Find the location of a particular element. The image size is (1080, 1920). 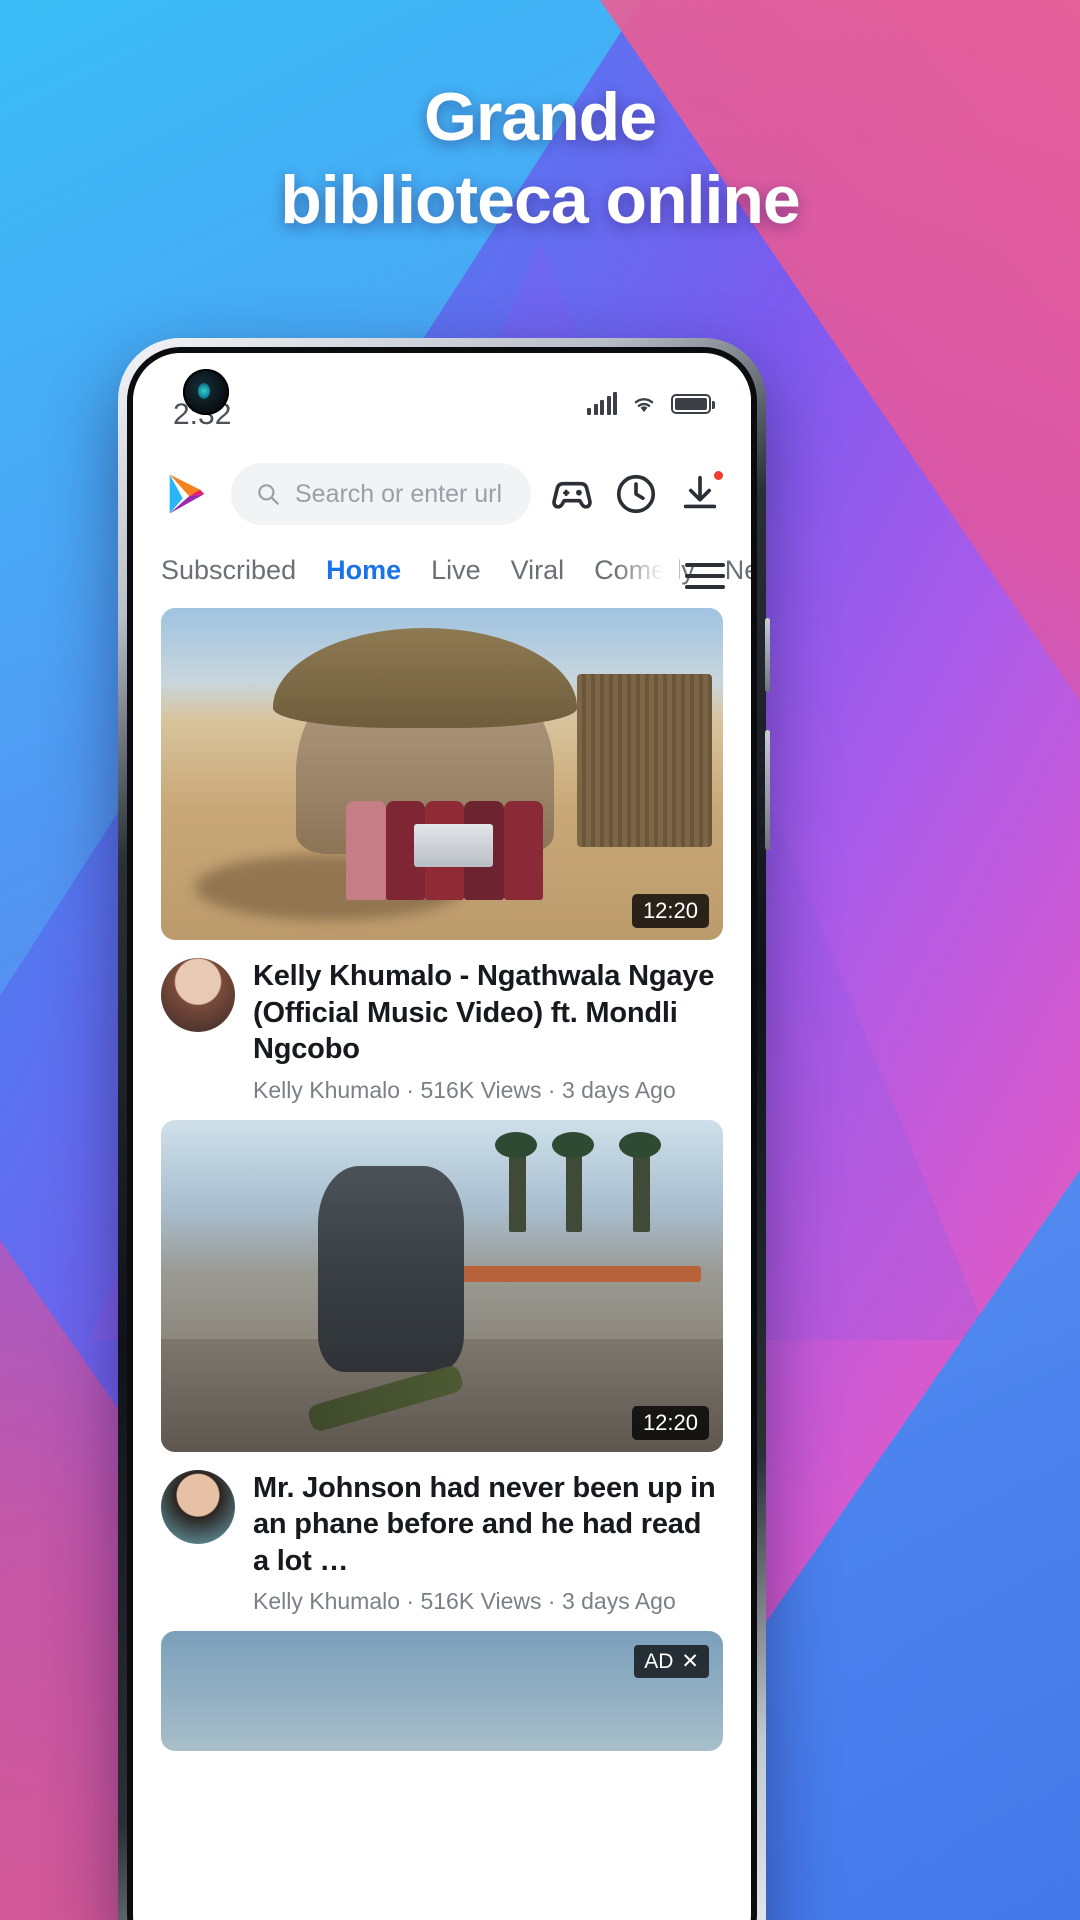

thumbnail-image-skate is located at coordinates (442, 1285).